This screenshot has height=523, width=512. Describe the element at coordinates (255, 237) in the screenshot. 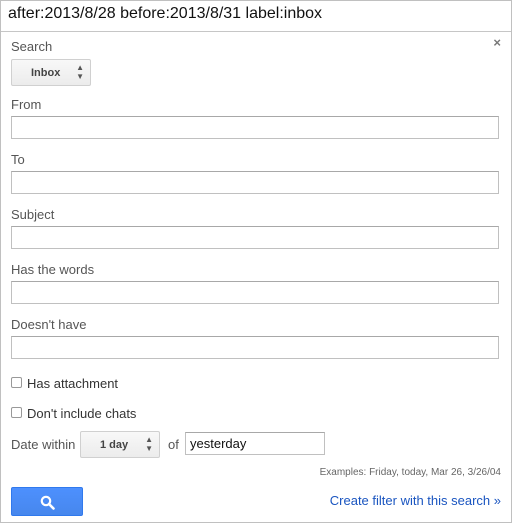

I see `subject-field` at that location.